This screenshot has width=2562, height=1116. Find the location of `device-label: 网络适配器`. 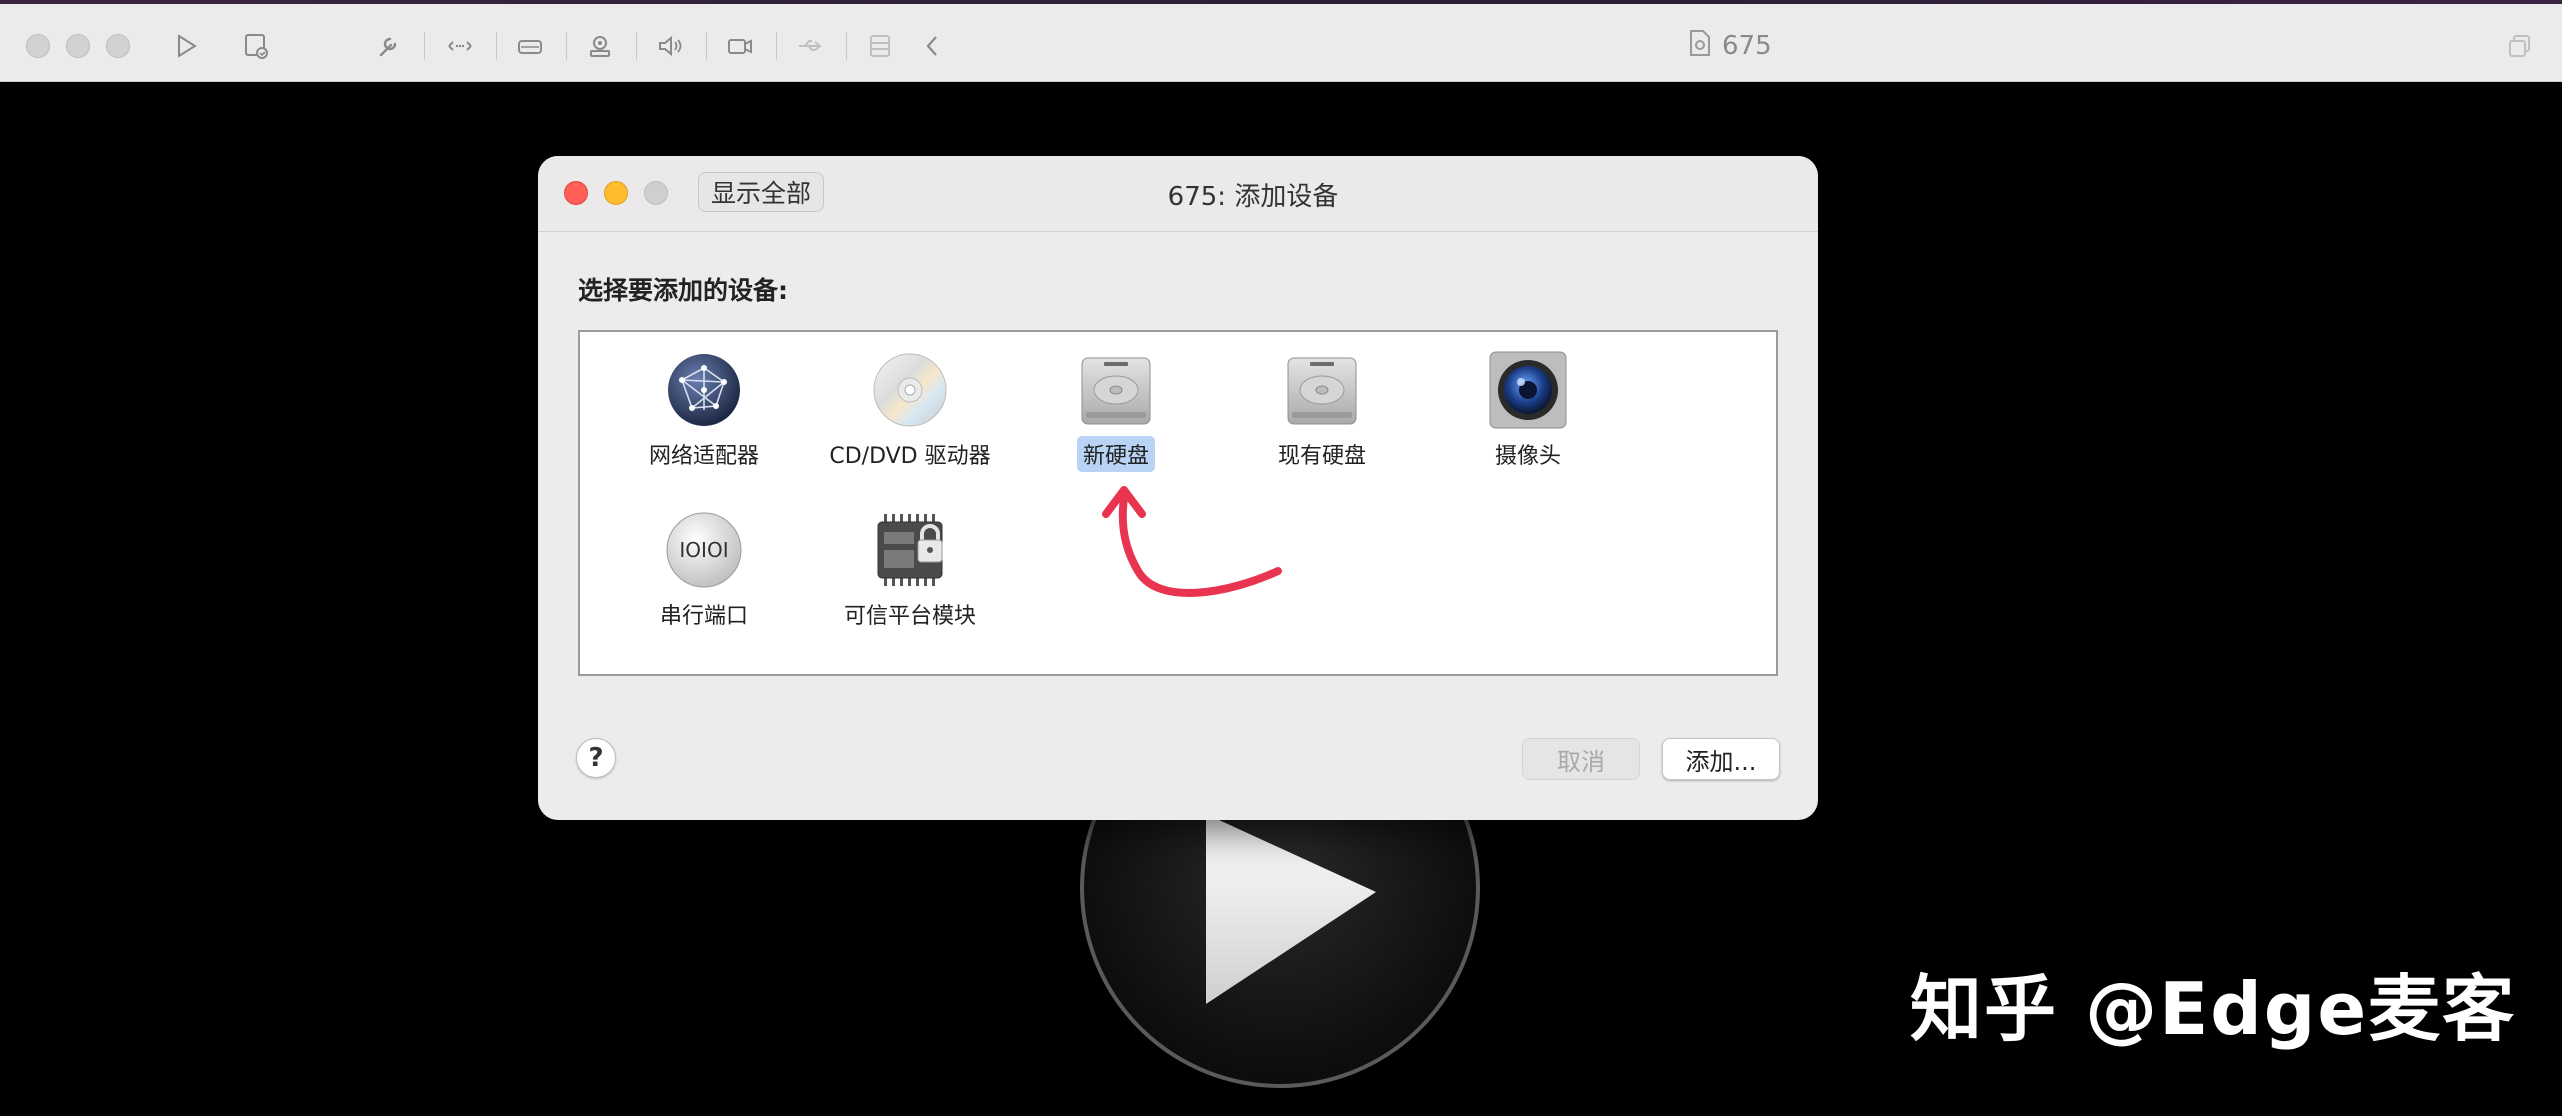

device-label: 网络适配器 is located at coordinates (703, 456).